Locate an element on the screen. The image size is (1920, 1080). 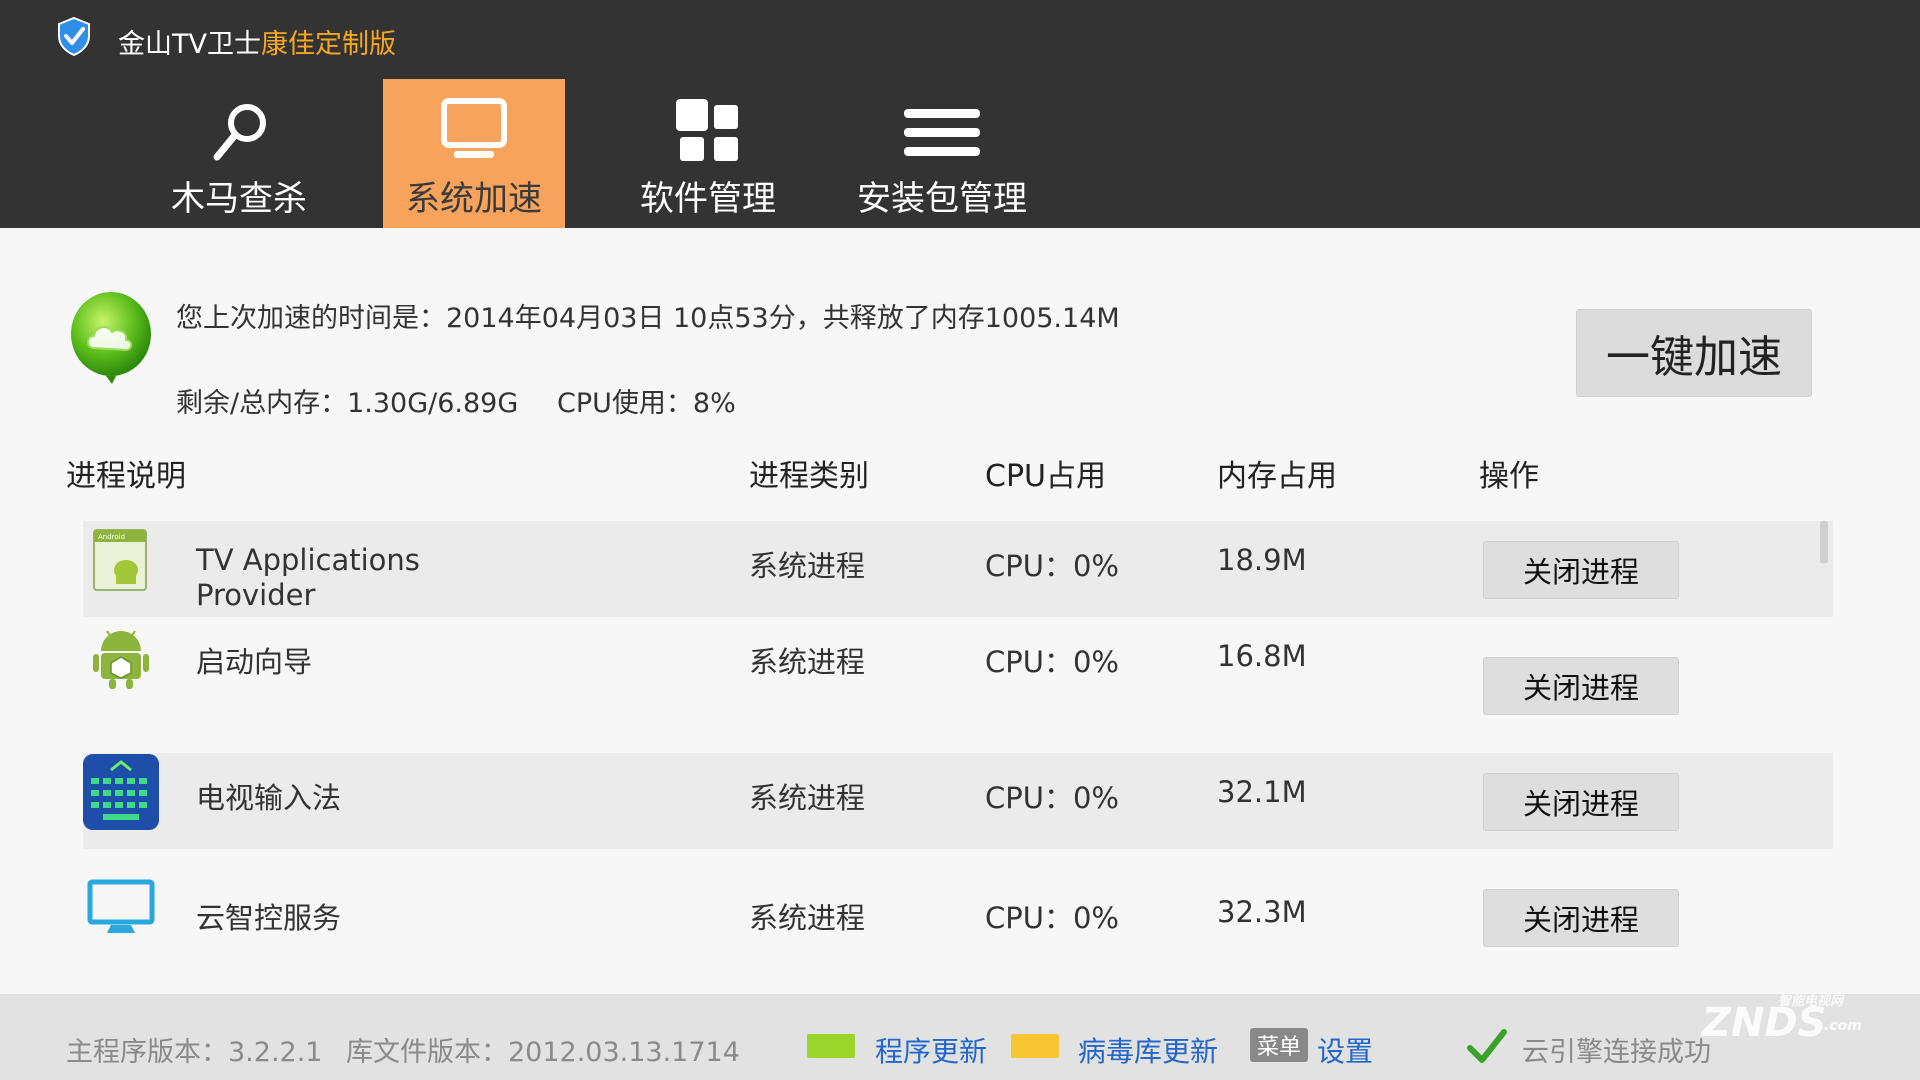
tab-label: 安装包管理 is located at coordinates (942, 199).